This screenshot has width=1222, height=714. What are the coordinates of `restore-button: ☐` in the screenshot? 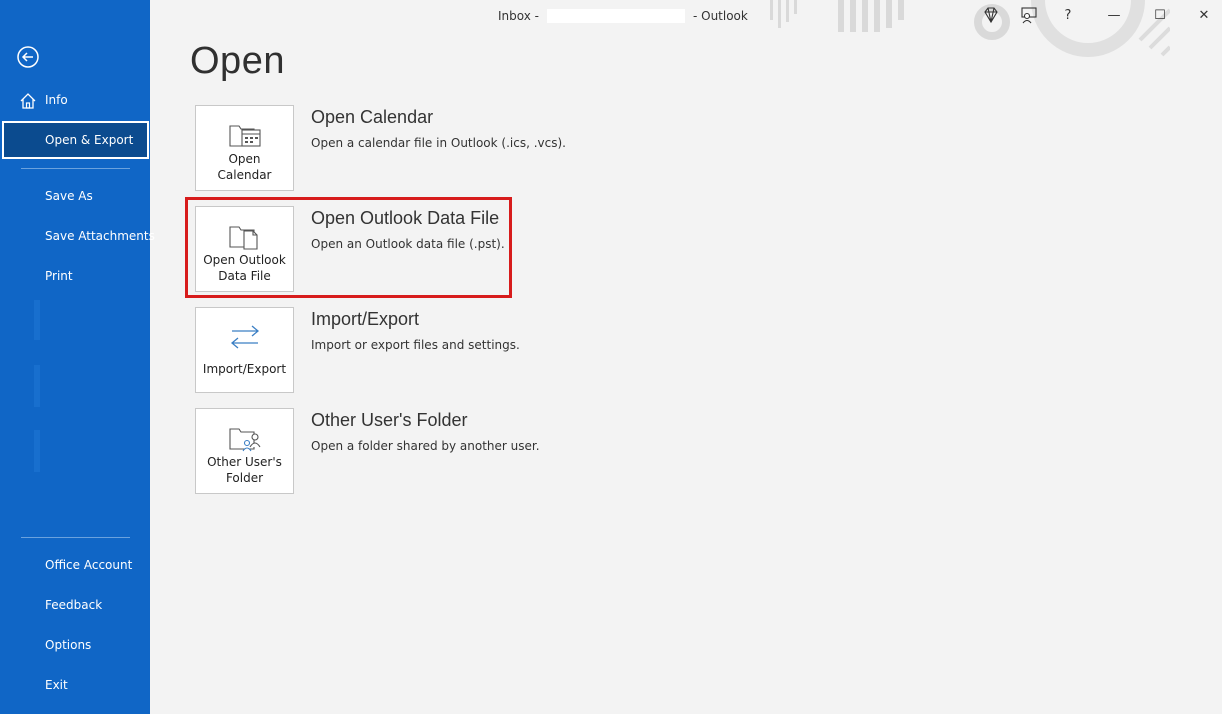 It's located at (1160, 15).